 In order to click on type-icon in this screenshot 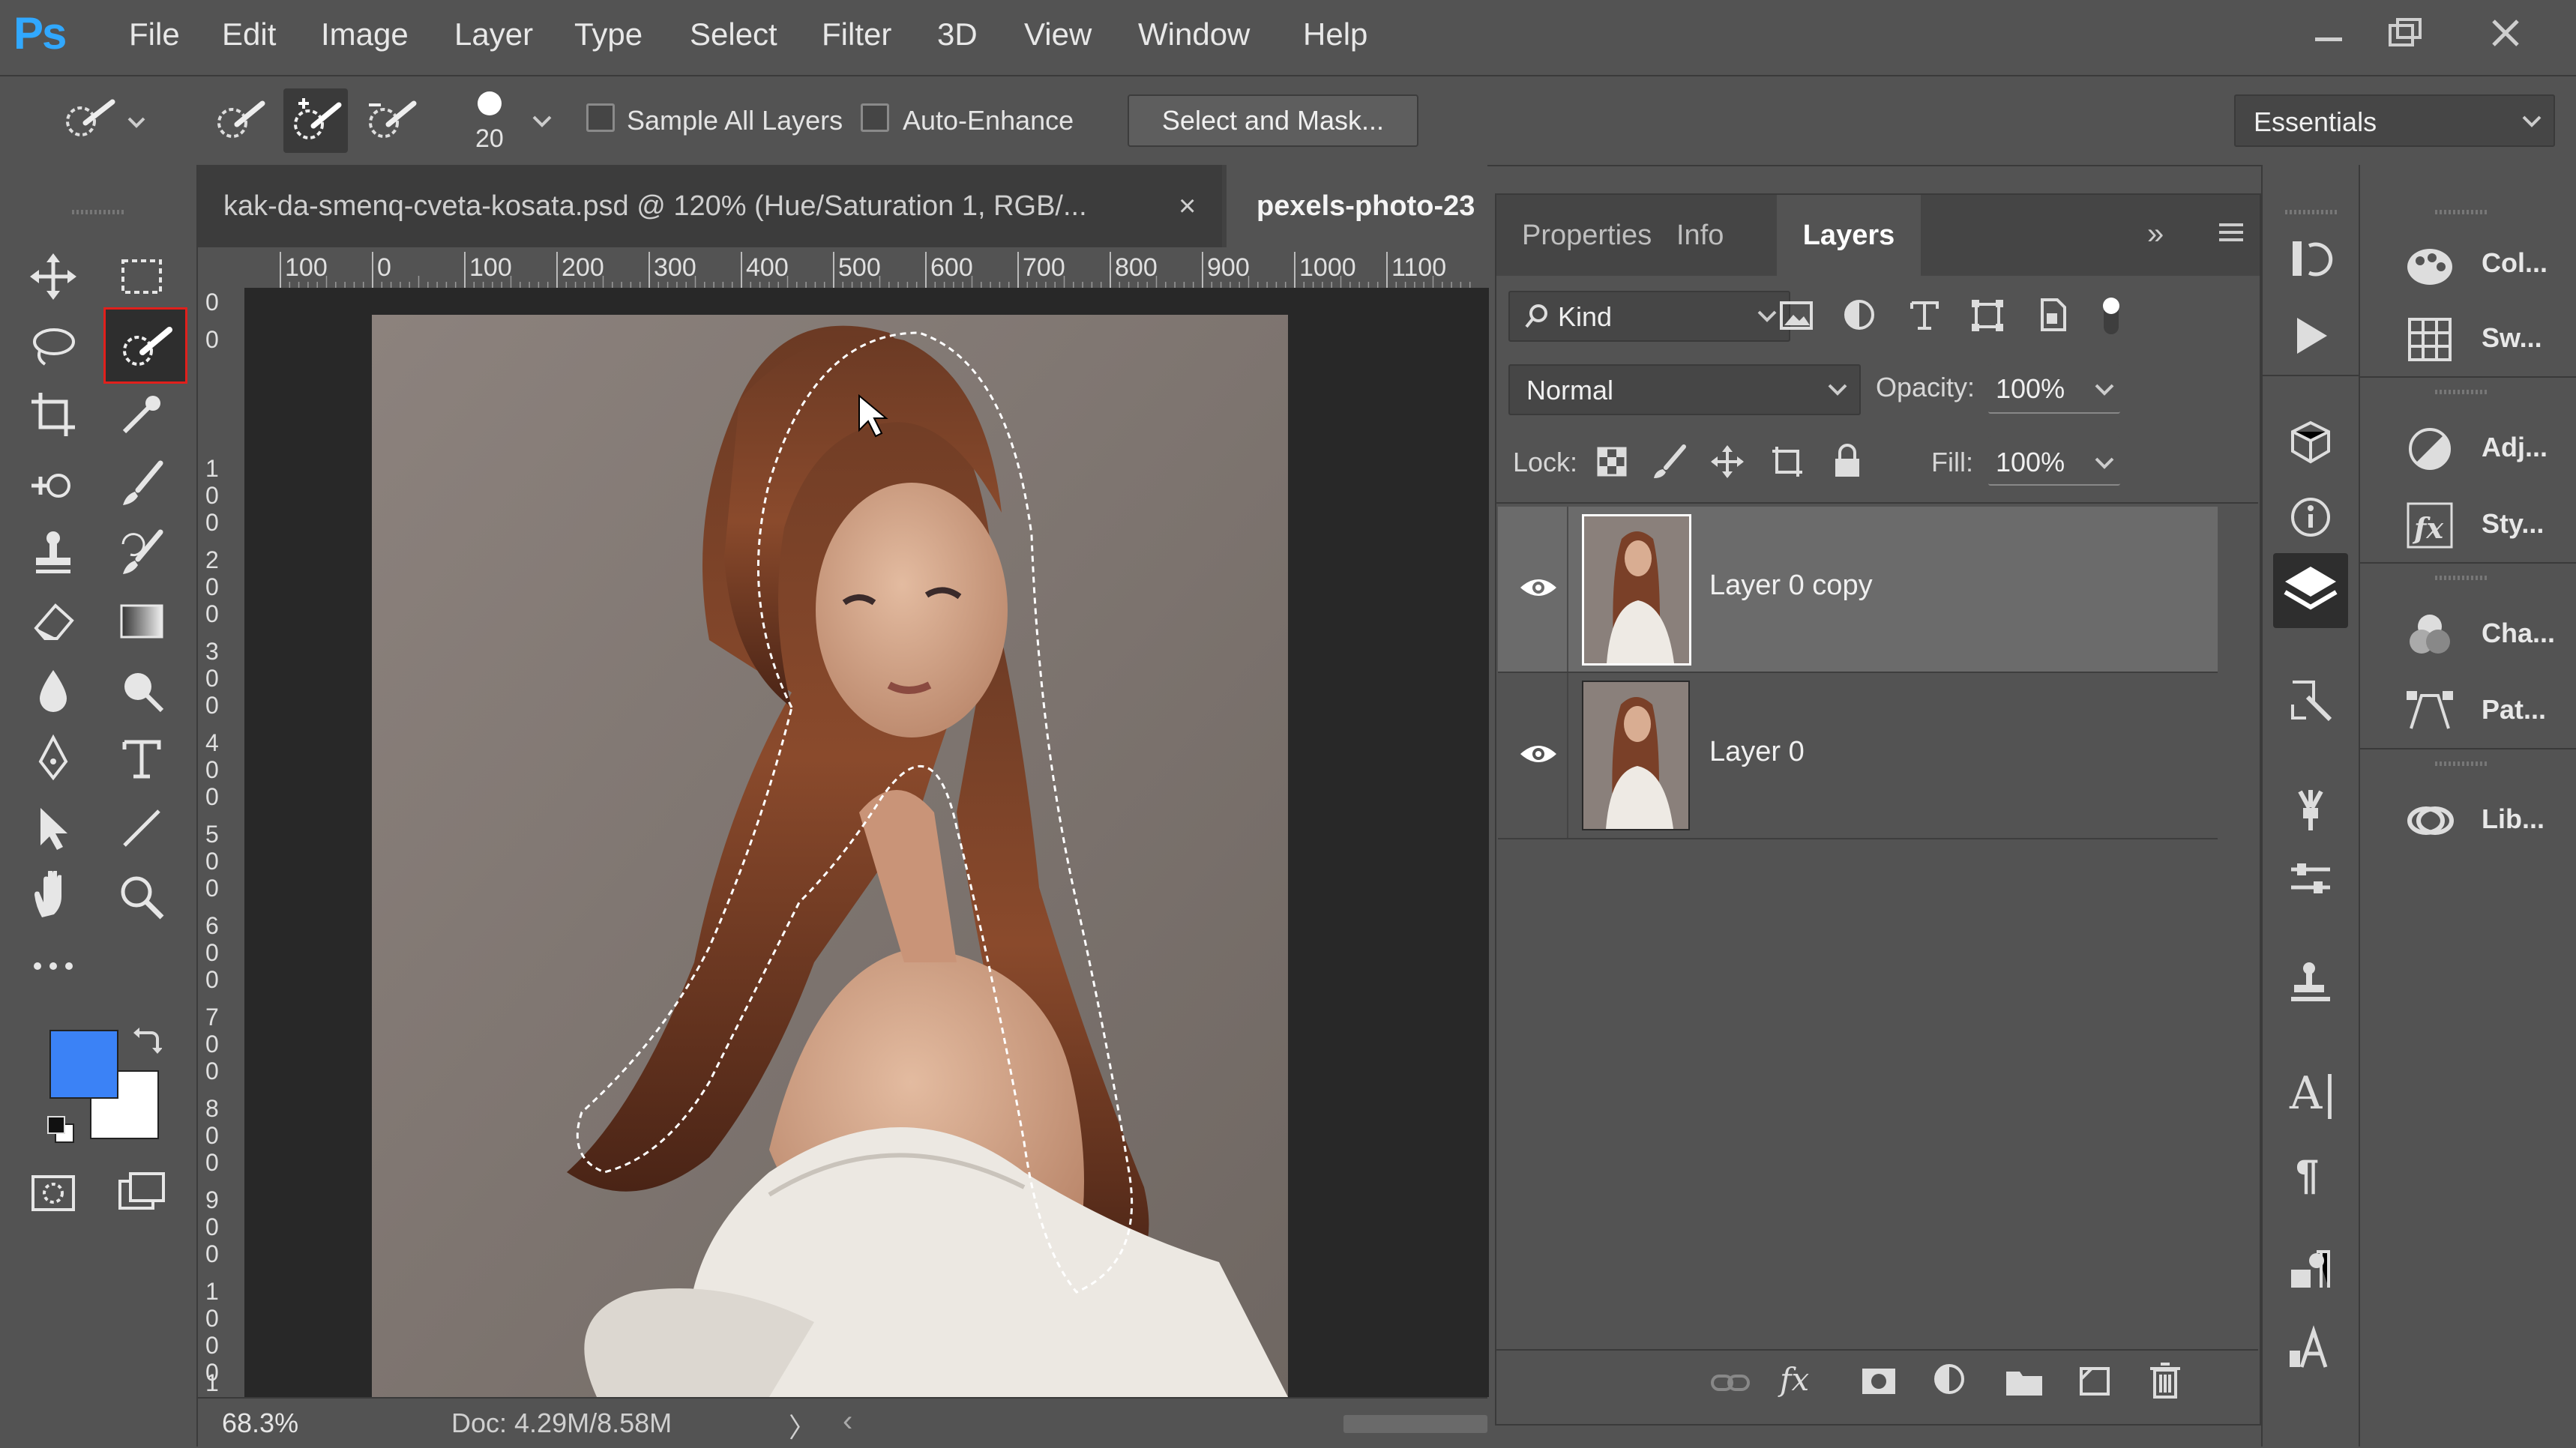, I will do `click(142, 759)`.